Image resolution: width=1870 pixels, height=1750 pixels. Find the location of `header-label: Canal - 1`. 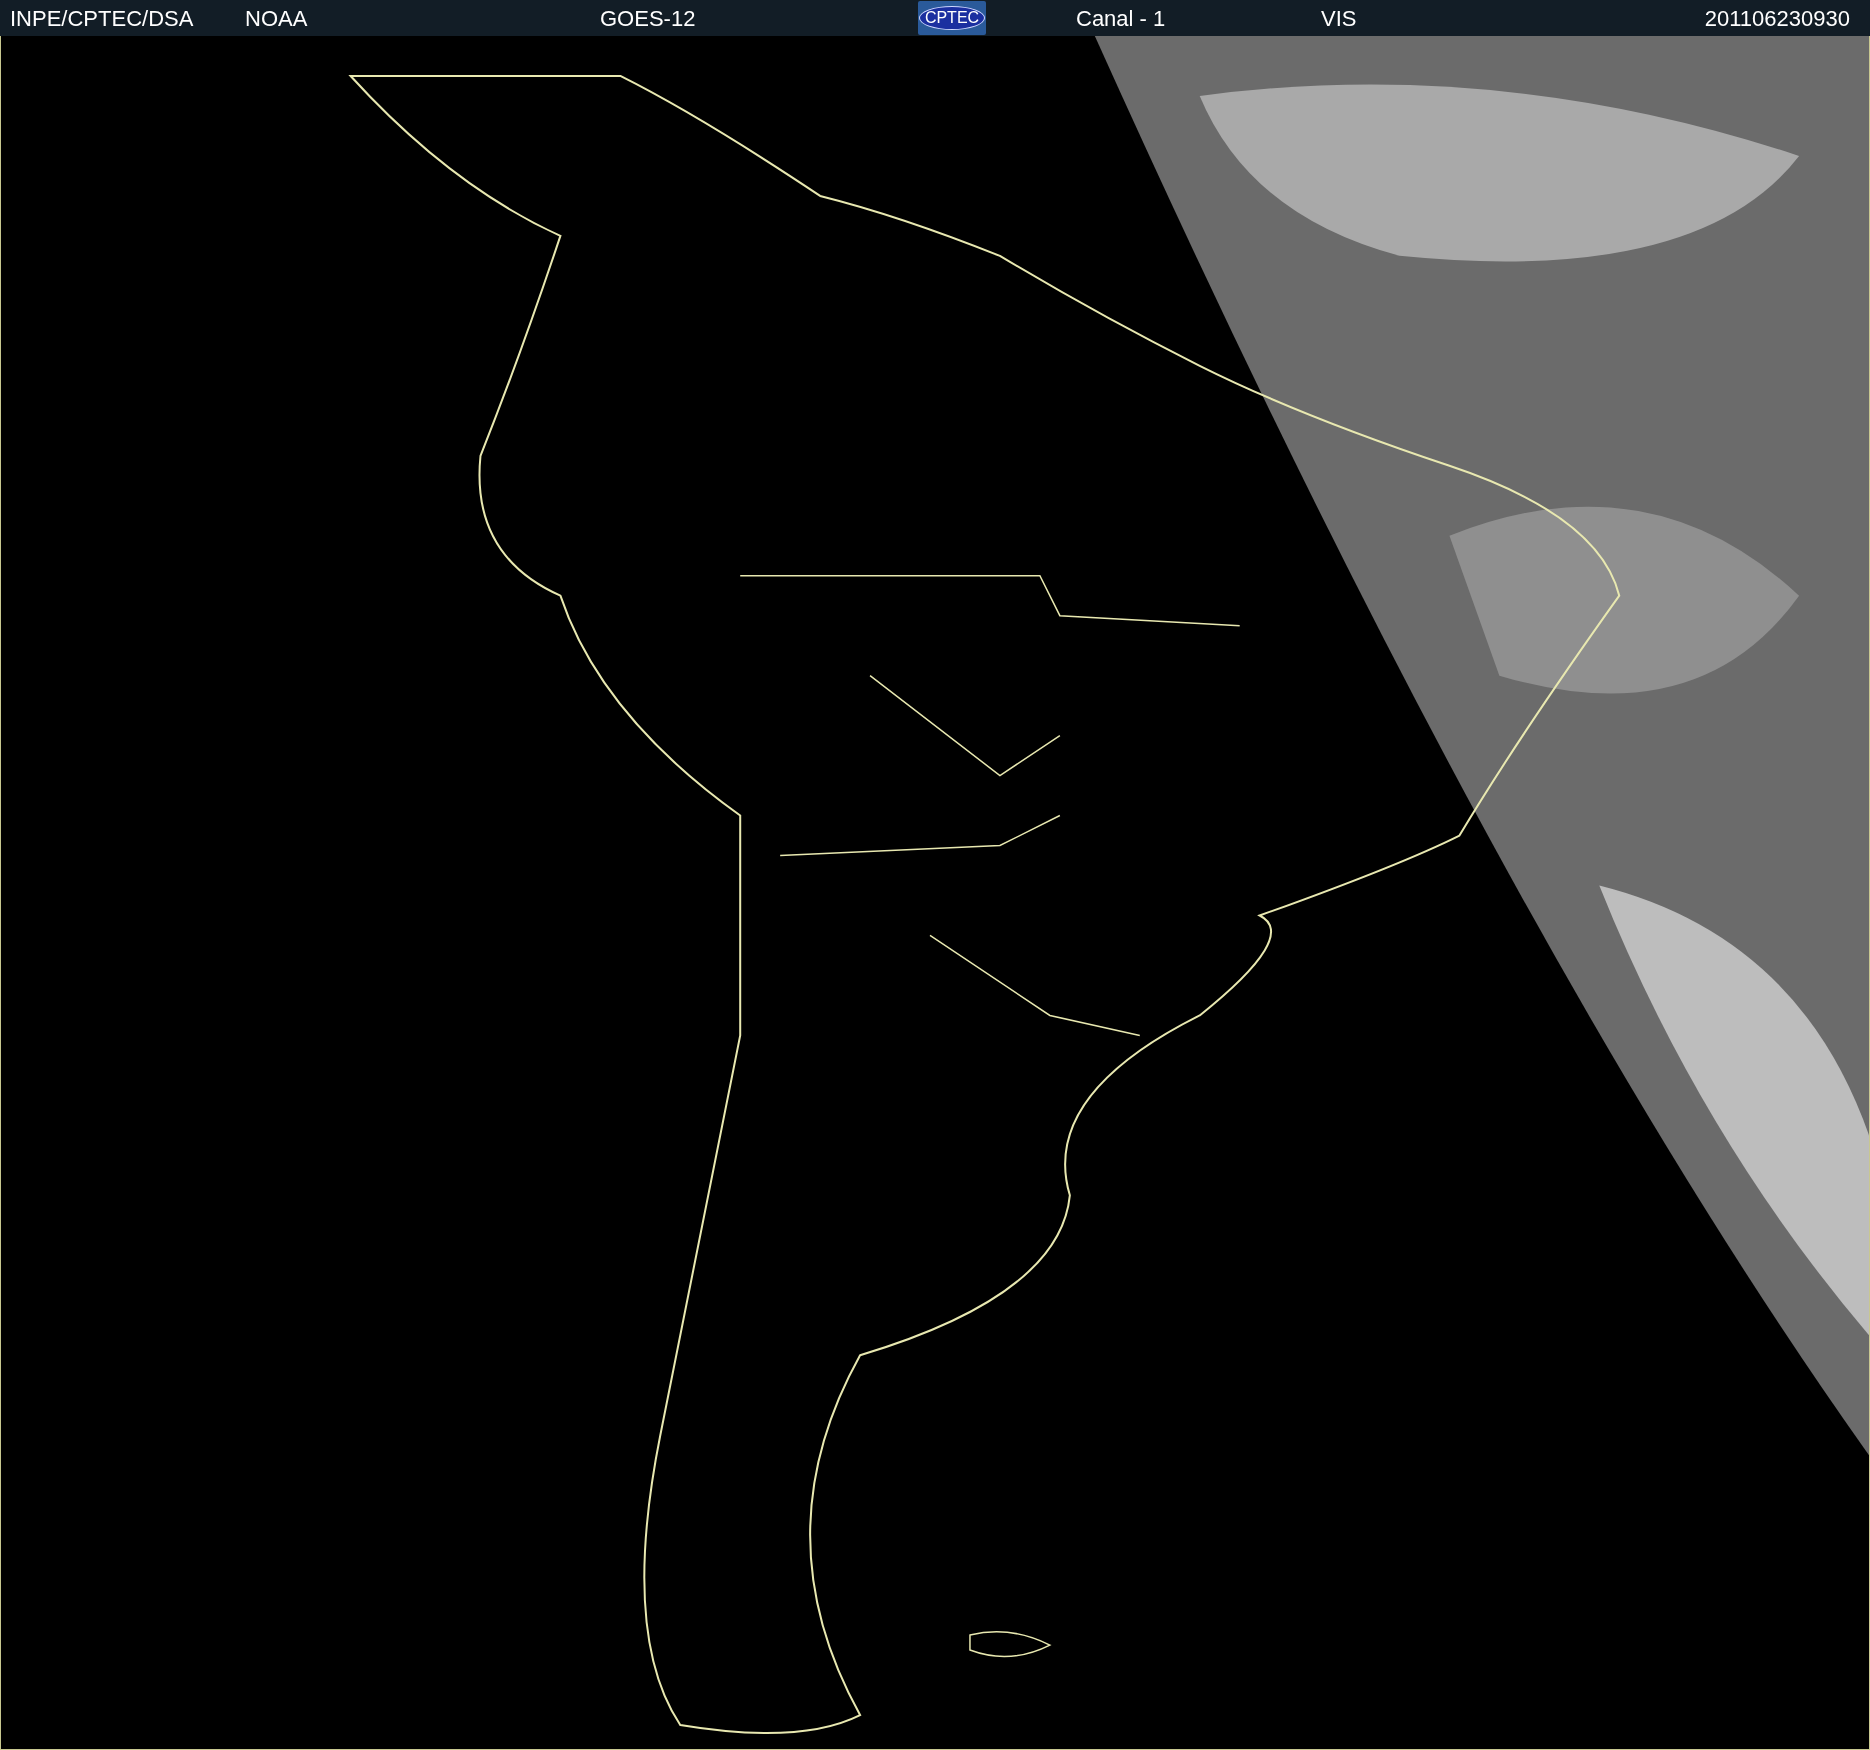

header-label: Canal - 1 is located at coordinates (1121, 18).